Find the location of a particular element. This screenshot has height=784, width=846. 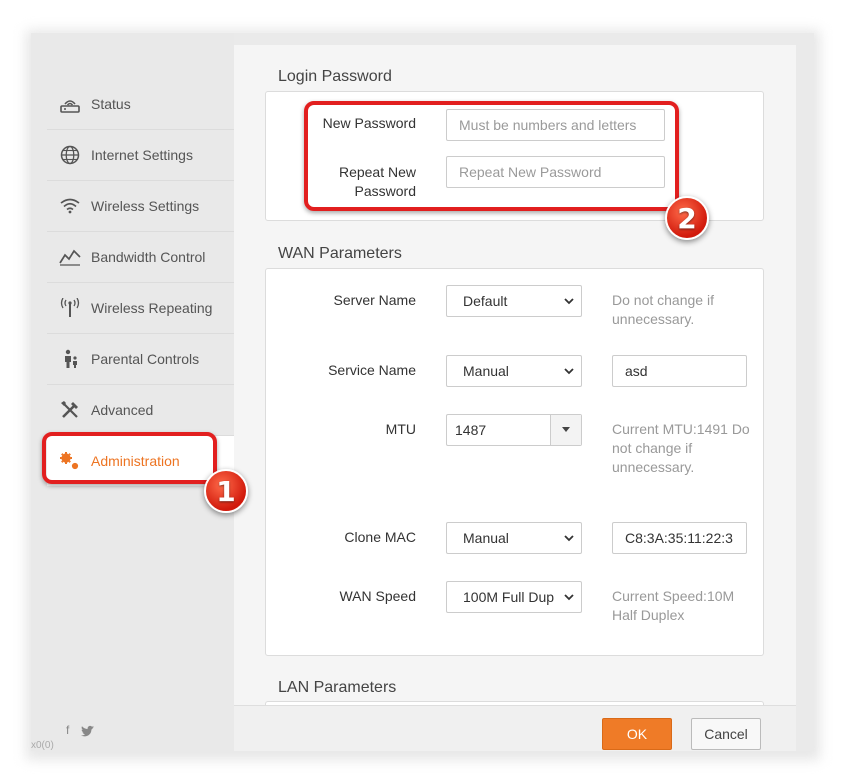

tools-icon is located at coordinates (70, 410).